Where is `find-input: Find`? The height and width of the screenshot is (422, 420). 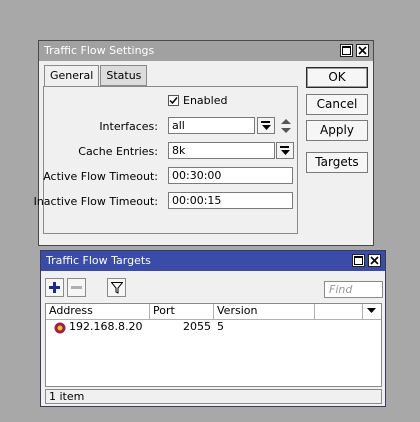
find-input: Find is located at coordinates (353, 289).